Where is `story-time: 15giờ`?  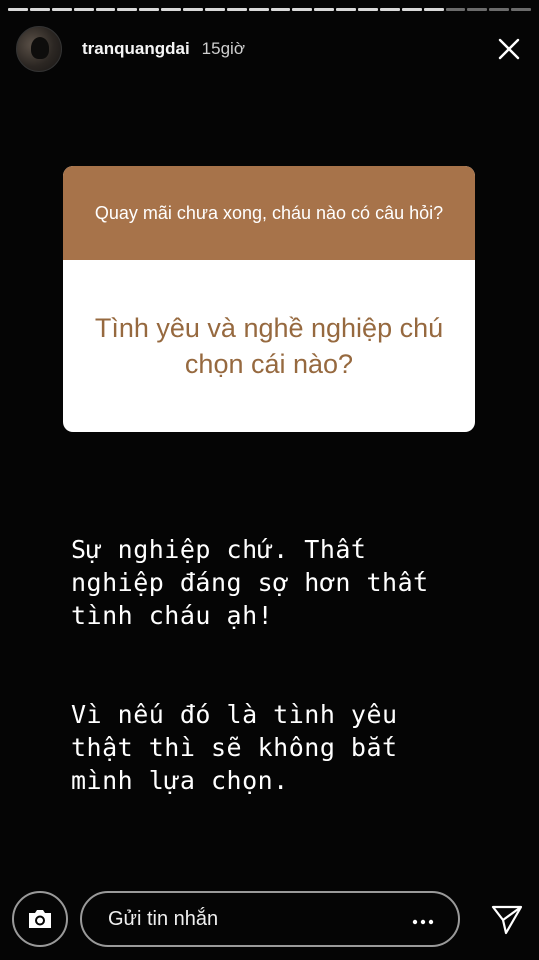 story-time: 15giờ is located at coordinates (223, 48).